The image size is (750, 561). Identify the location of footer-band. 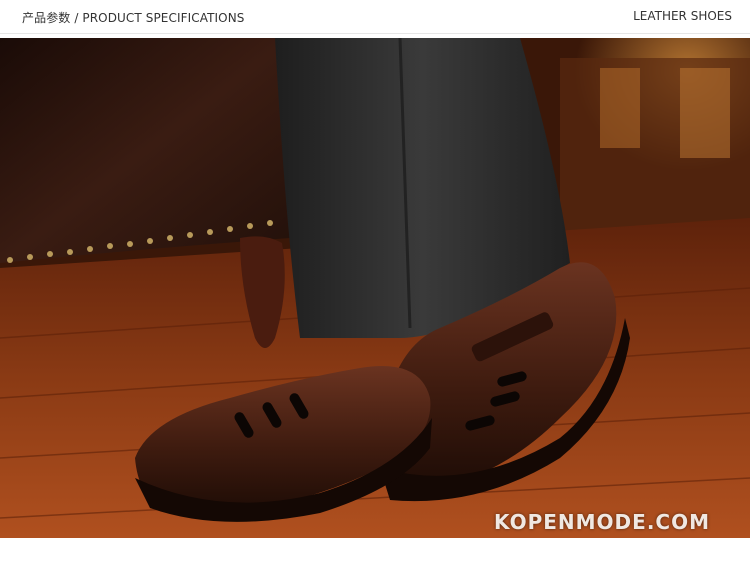
(375, 549).